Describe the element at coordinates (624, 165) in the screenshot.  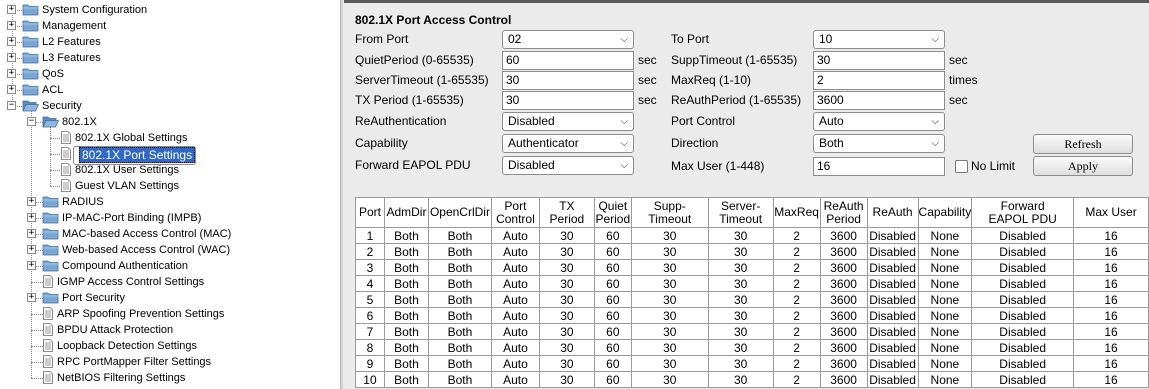
I see `chevron-down-icon: ⌵` at that location.